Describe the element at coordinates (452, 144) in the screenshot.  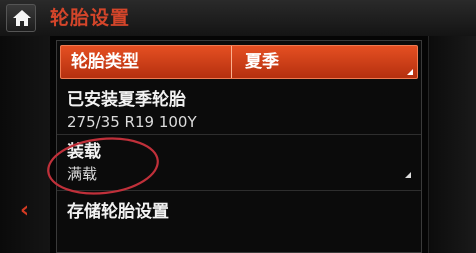
I see `screen-bezel` at that location.